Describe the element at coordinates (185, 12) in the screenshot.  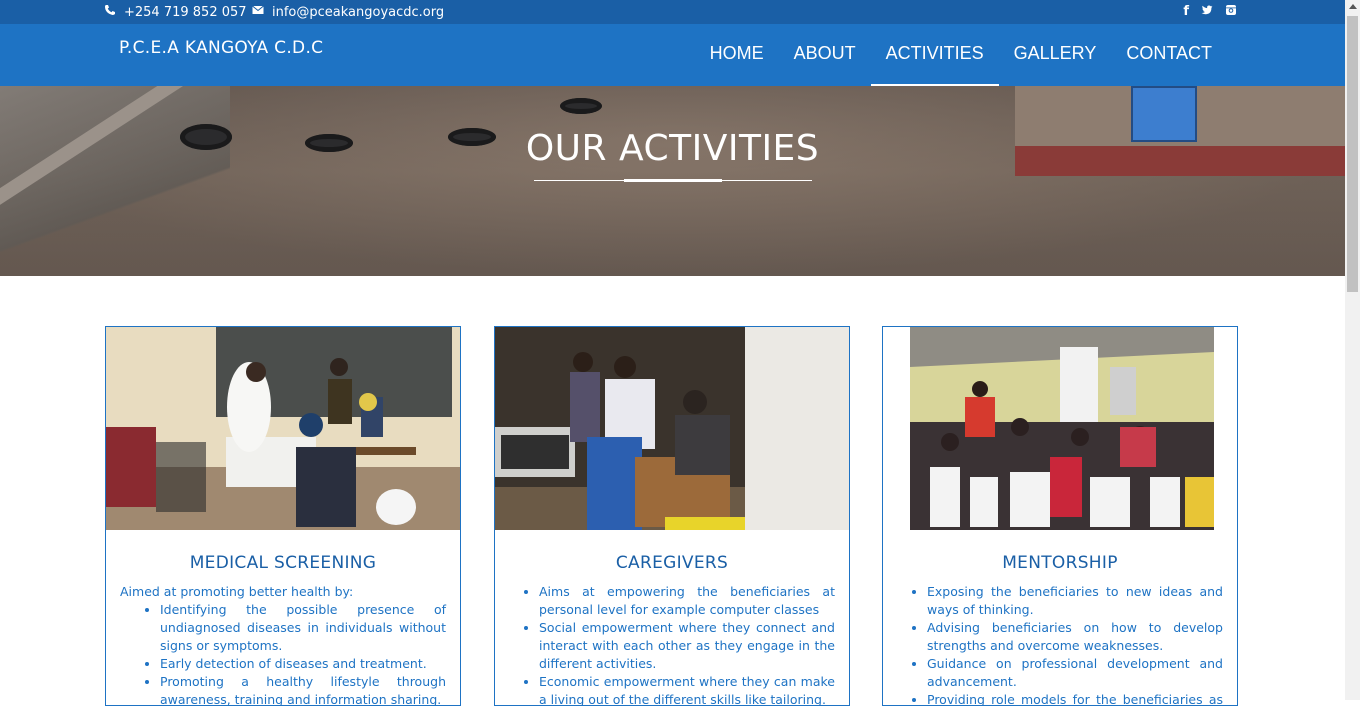
I see `phone-number: +254 719 852 057` at that location.